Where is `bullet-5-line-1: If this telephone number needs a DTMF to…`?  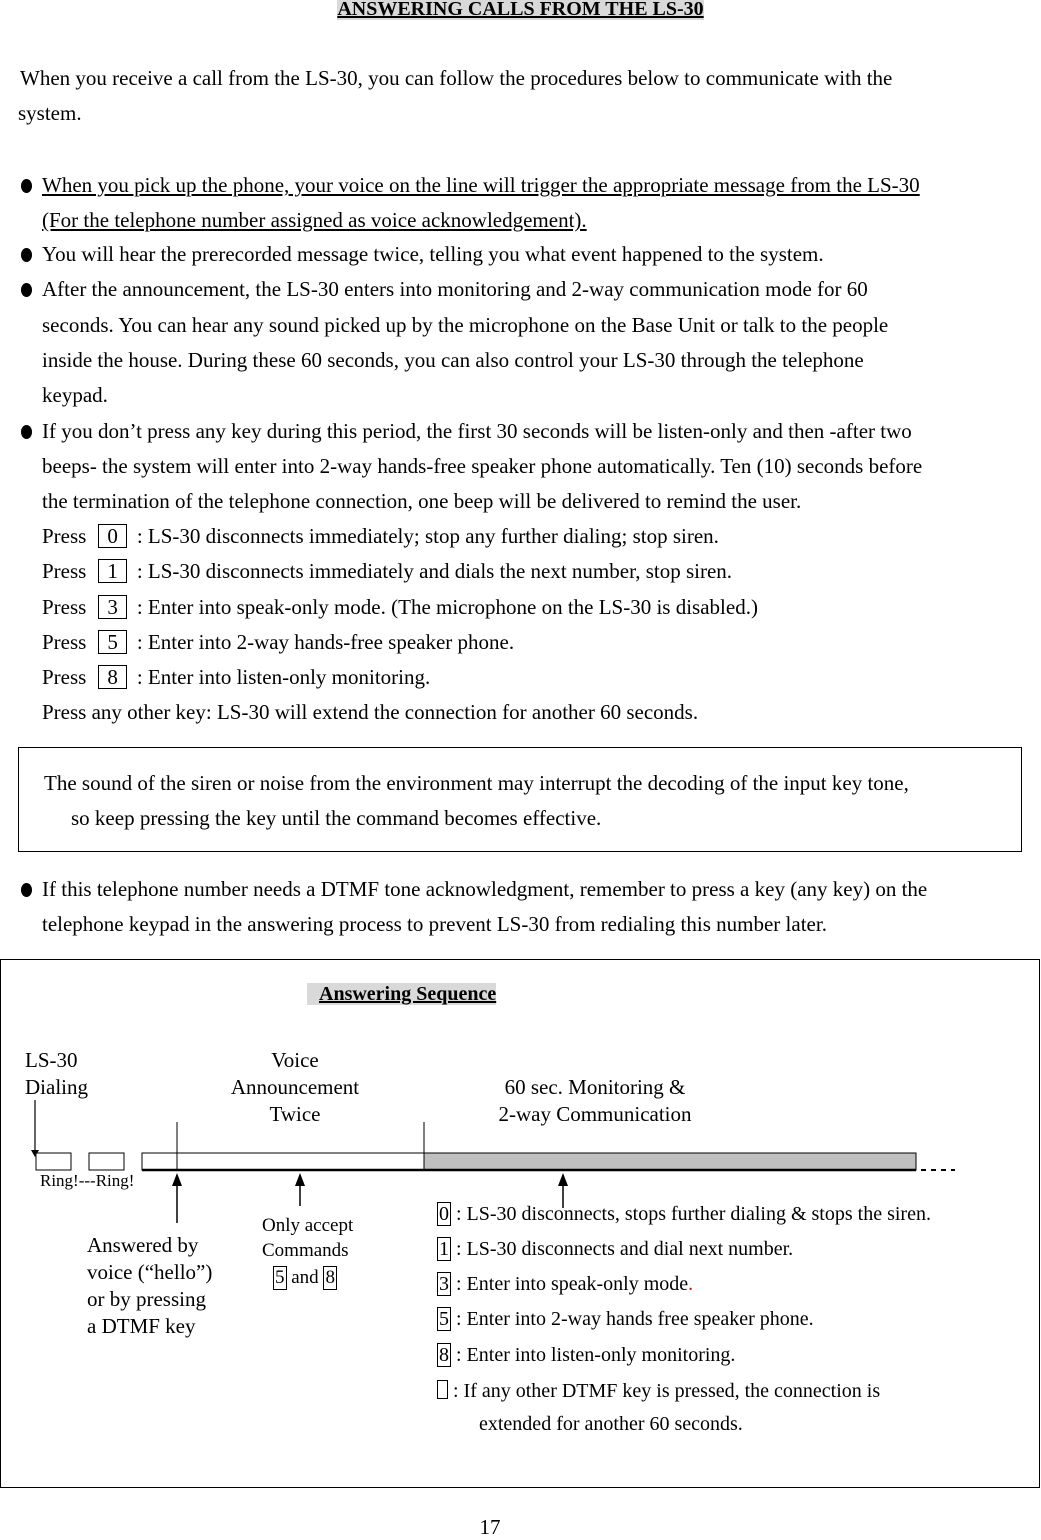
bullet-5-line-1: If this telephone number needs a DTMF to… is located at coordinates (485, 889).